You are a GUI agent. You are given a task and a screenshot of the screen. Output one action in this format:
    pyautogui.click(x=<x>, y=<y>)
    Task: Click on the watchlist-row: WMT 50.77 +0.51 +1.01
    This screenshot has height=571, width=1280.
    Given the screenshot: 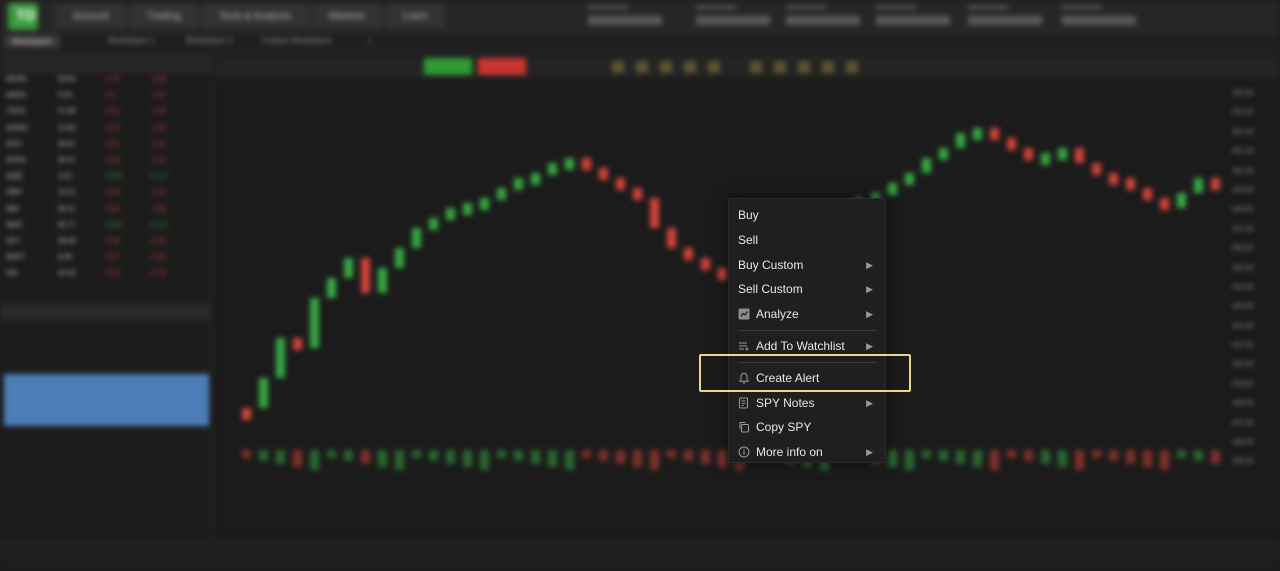 What is the action you would take?
    pyautogui.click(x=105, y=226)
    